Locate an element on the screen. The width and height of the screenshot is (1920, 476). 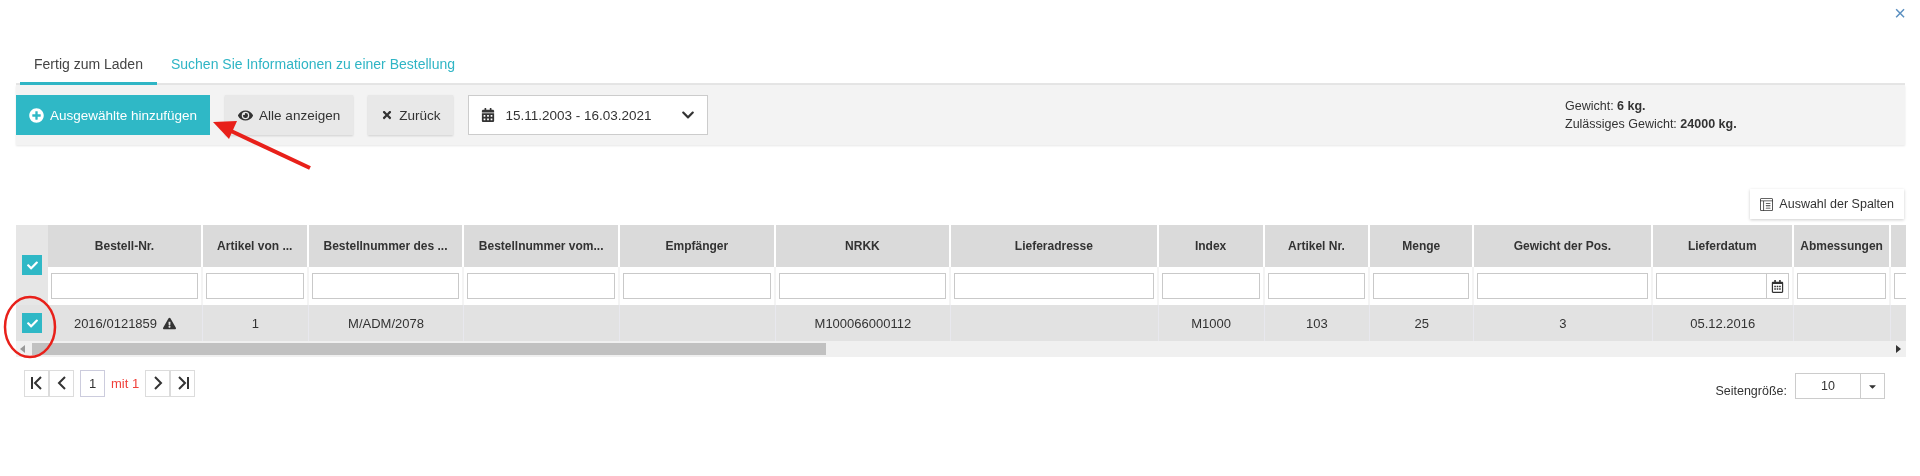
date-filter-field is located at coordinates (1722, 286).